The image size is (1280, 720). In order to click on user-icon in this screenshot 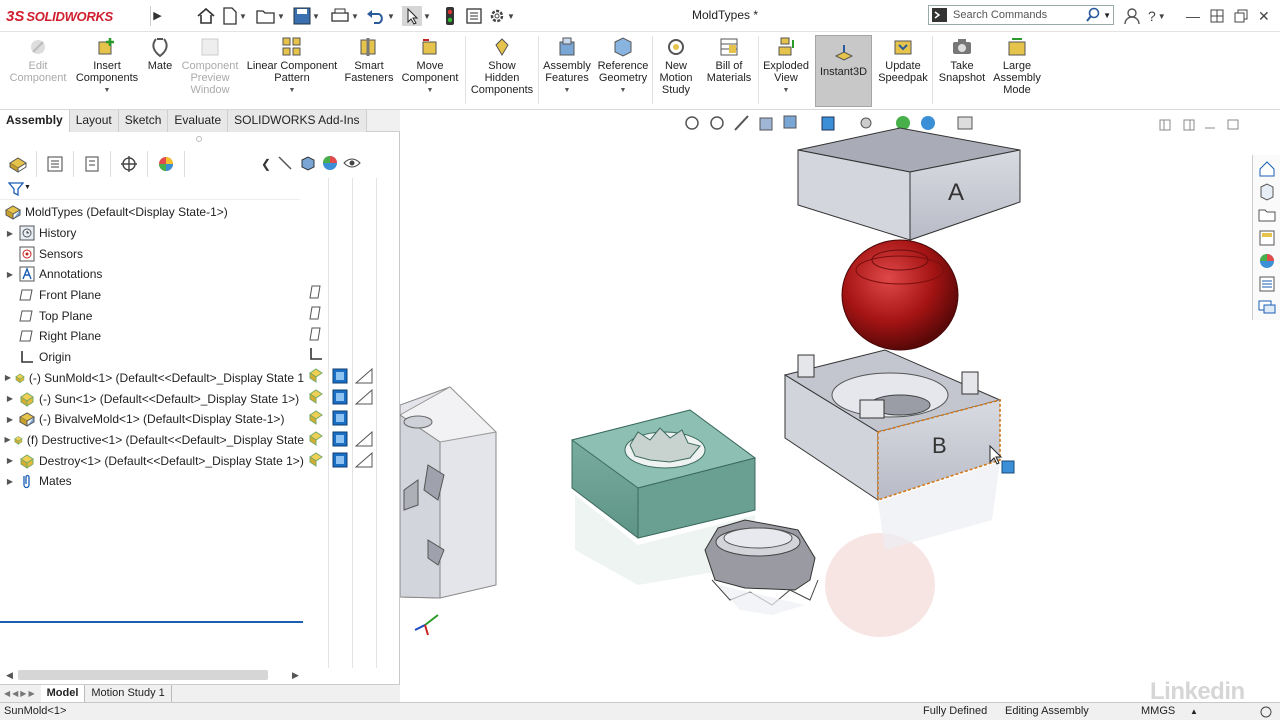, I will do `click(1132, 16)`.